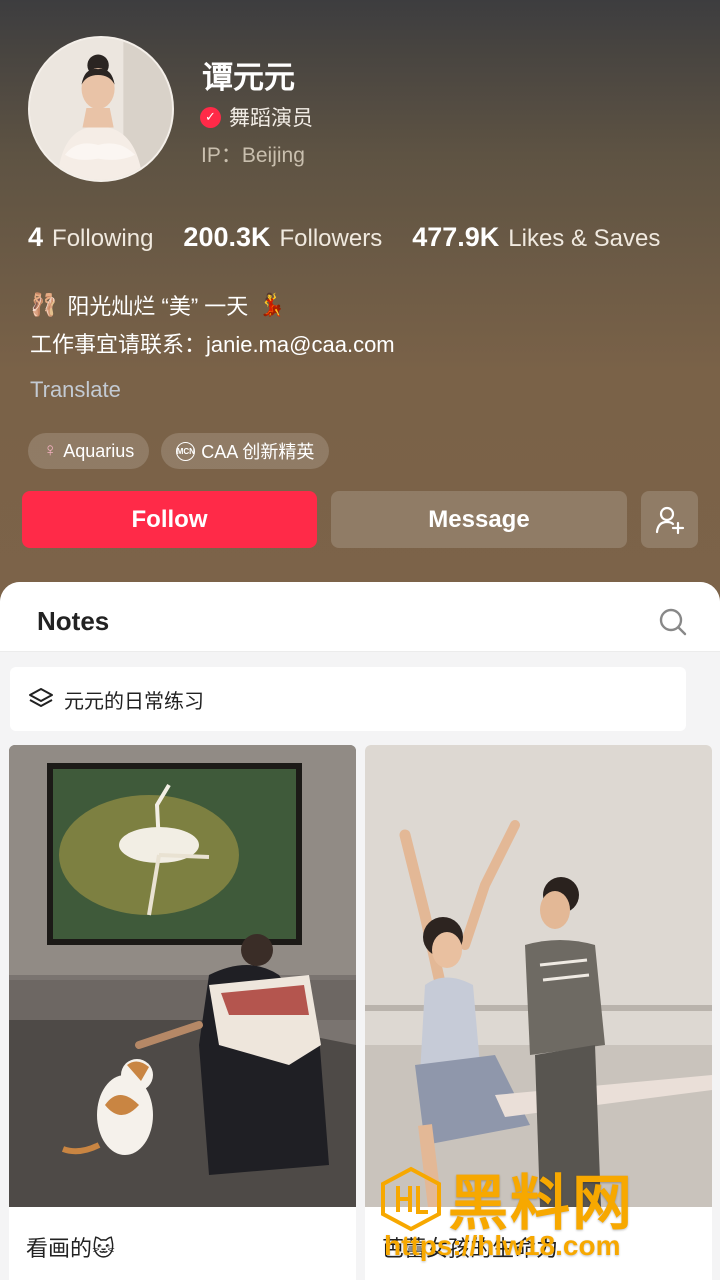  What do you see at coordinates (36, 237) in the screenshot?
I see `stat-number: 4` at bounding box center [36, 237].